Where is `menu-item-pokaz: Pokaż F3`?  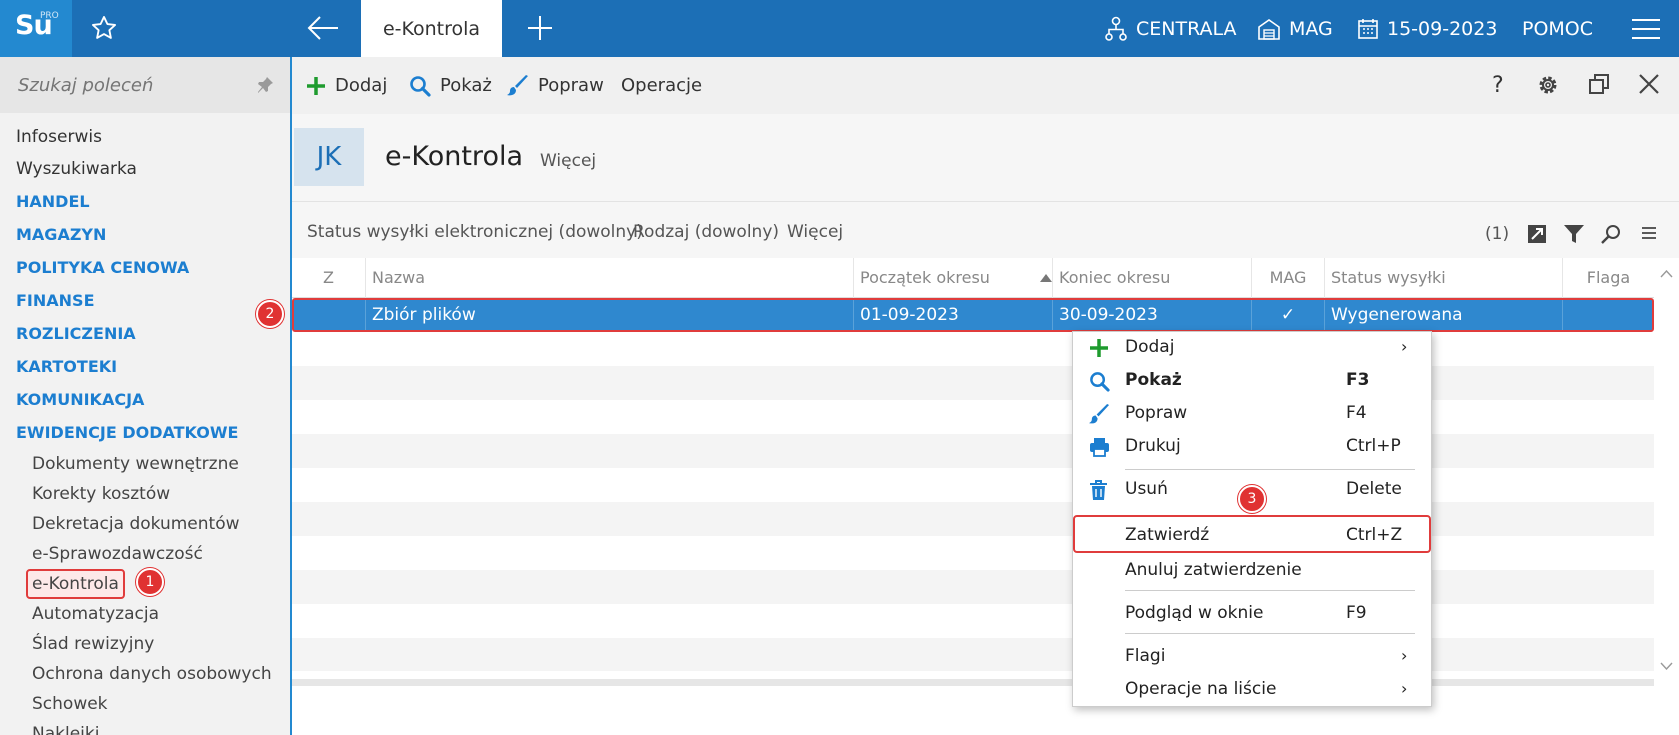 menu-item-pokaz: Pokaż F3 is located at coordinates (1252, 381).